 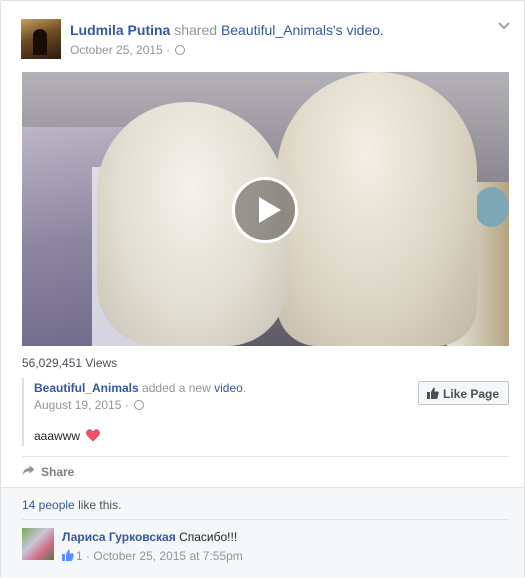 I want to click on like-page-button: Like Page, so click(x=463, y=393).